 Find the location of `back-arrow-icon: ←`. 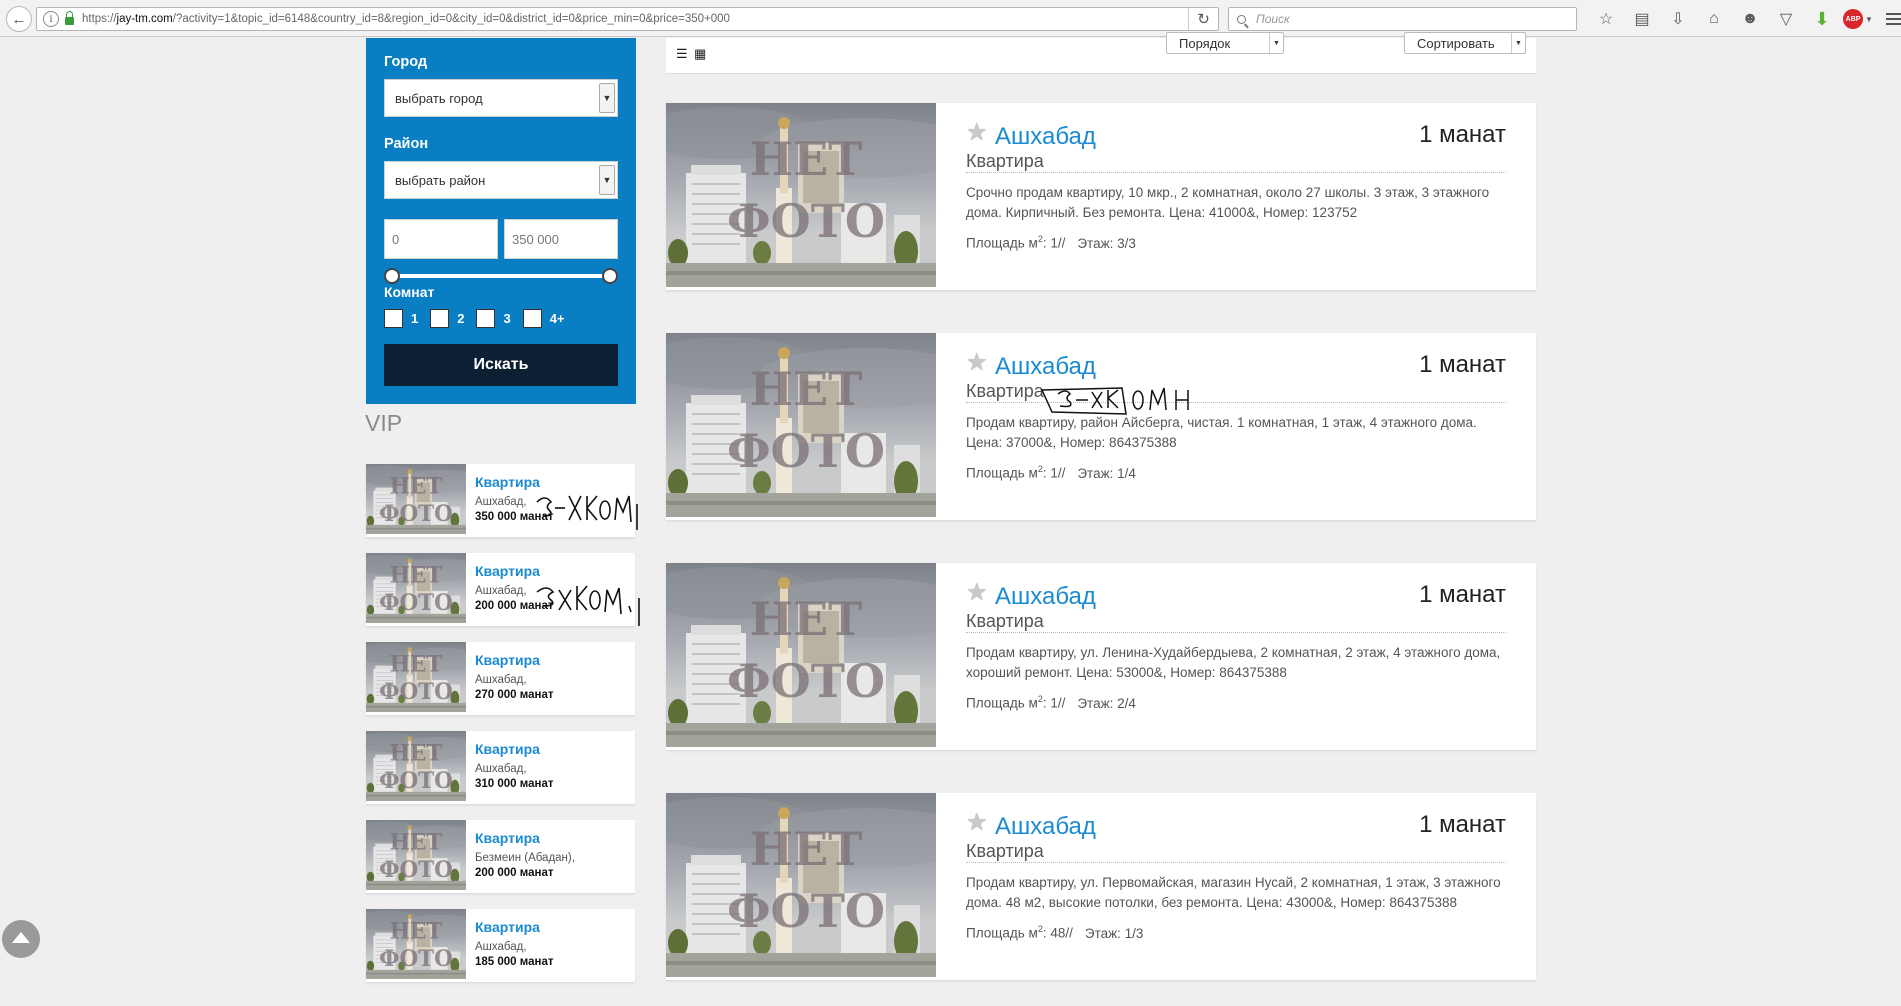

back-arrow-icon: ← is located at coordinates (19, 19).